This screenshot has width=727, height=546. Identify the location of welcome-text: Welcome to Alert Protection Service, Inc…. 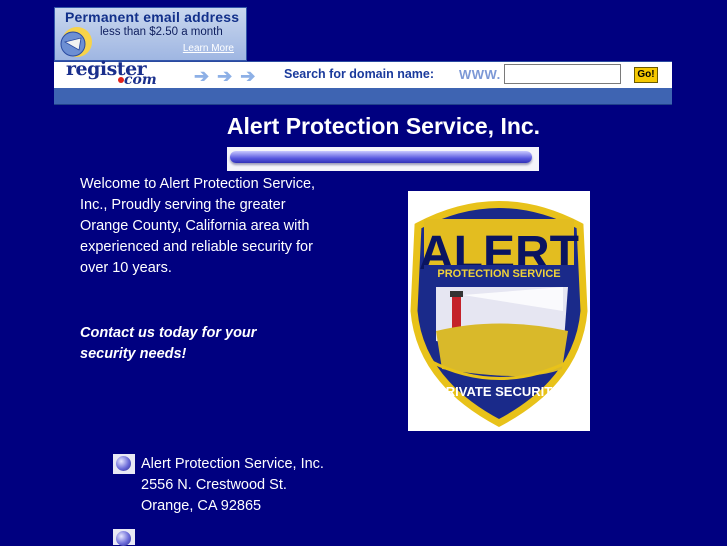
(198, 226).